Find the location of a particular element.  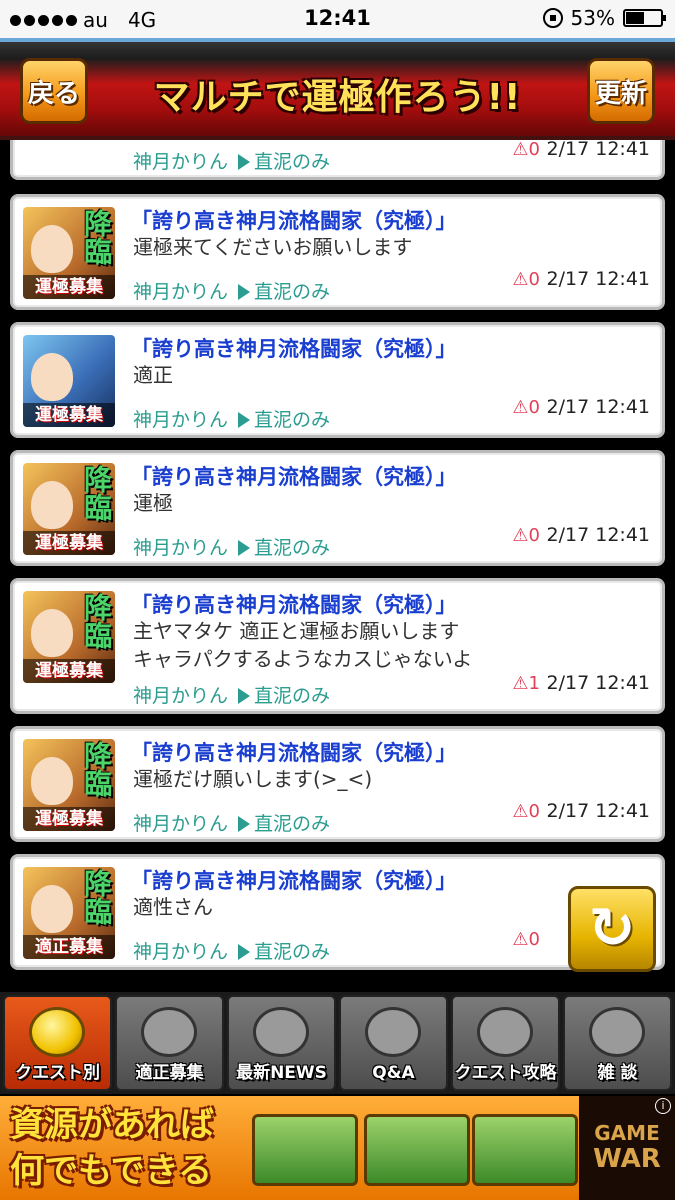

tab-egg: クエスト別 is located at coordinates (57, 1043).